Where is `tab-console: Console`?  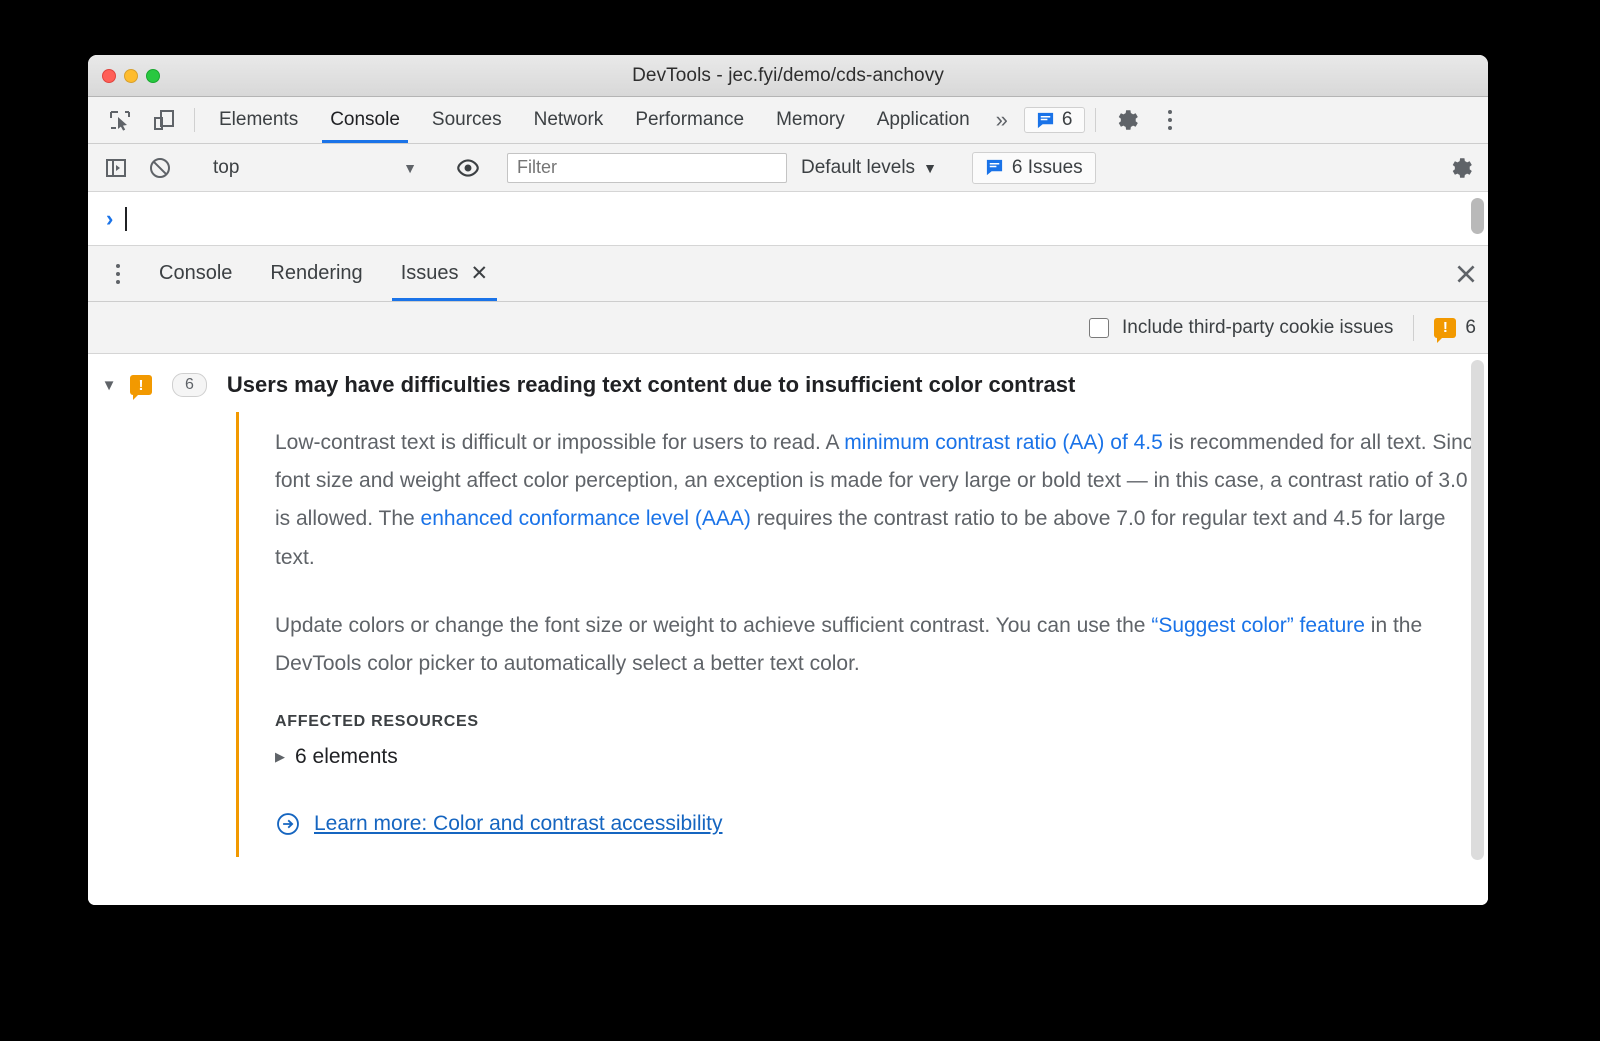 tab-console: Console is located at coordinates (365, 120).